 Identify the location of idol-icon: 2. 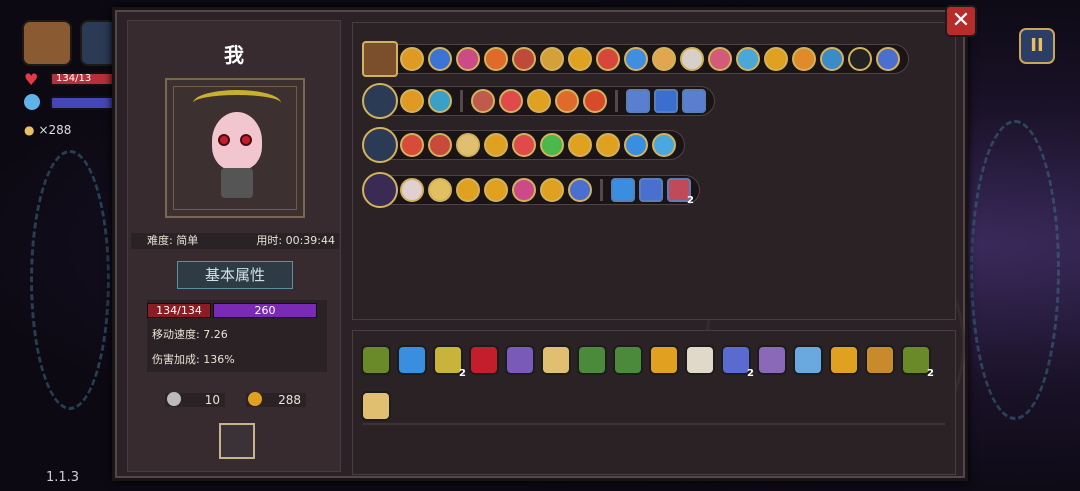
(737, 362).